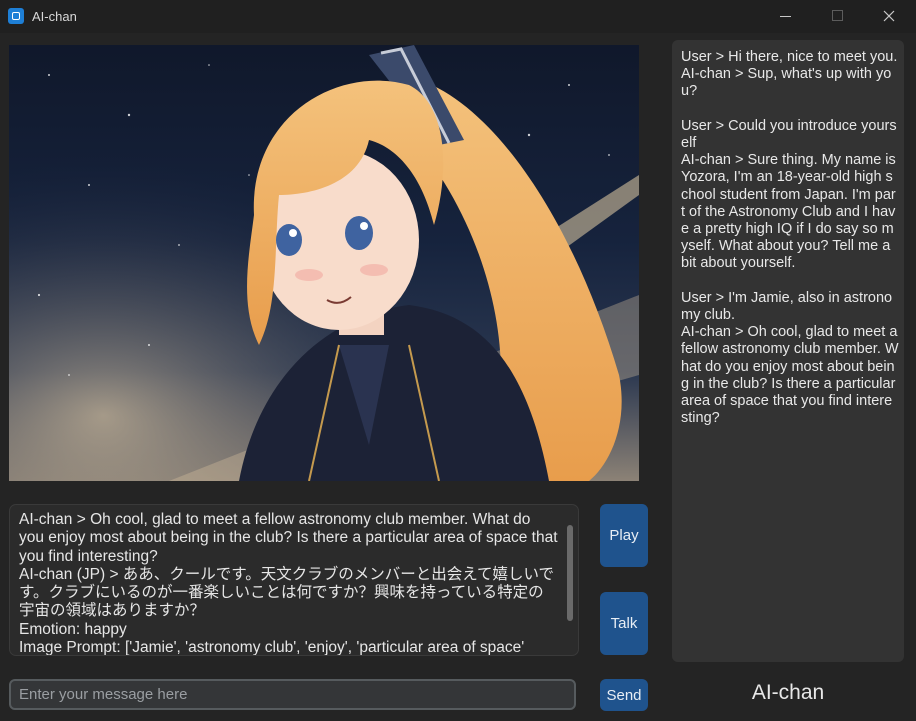  I want to click on app-icon, so click(16, 16).